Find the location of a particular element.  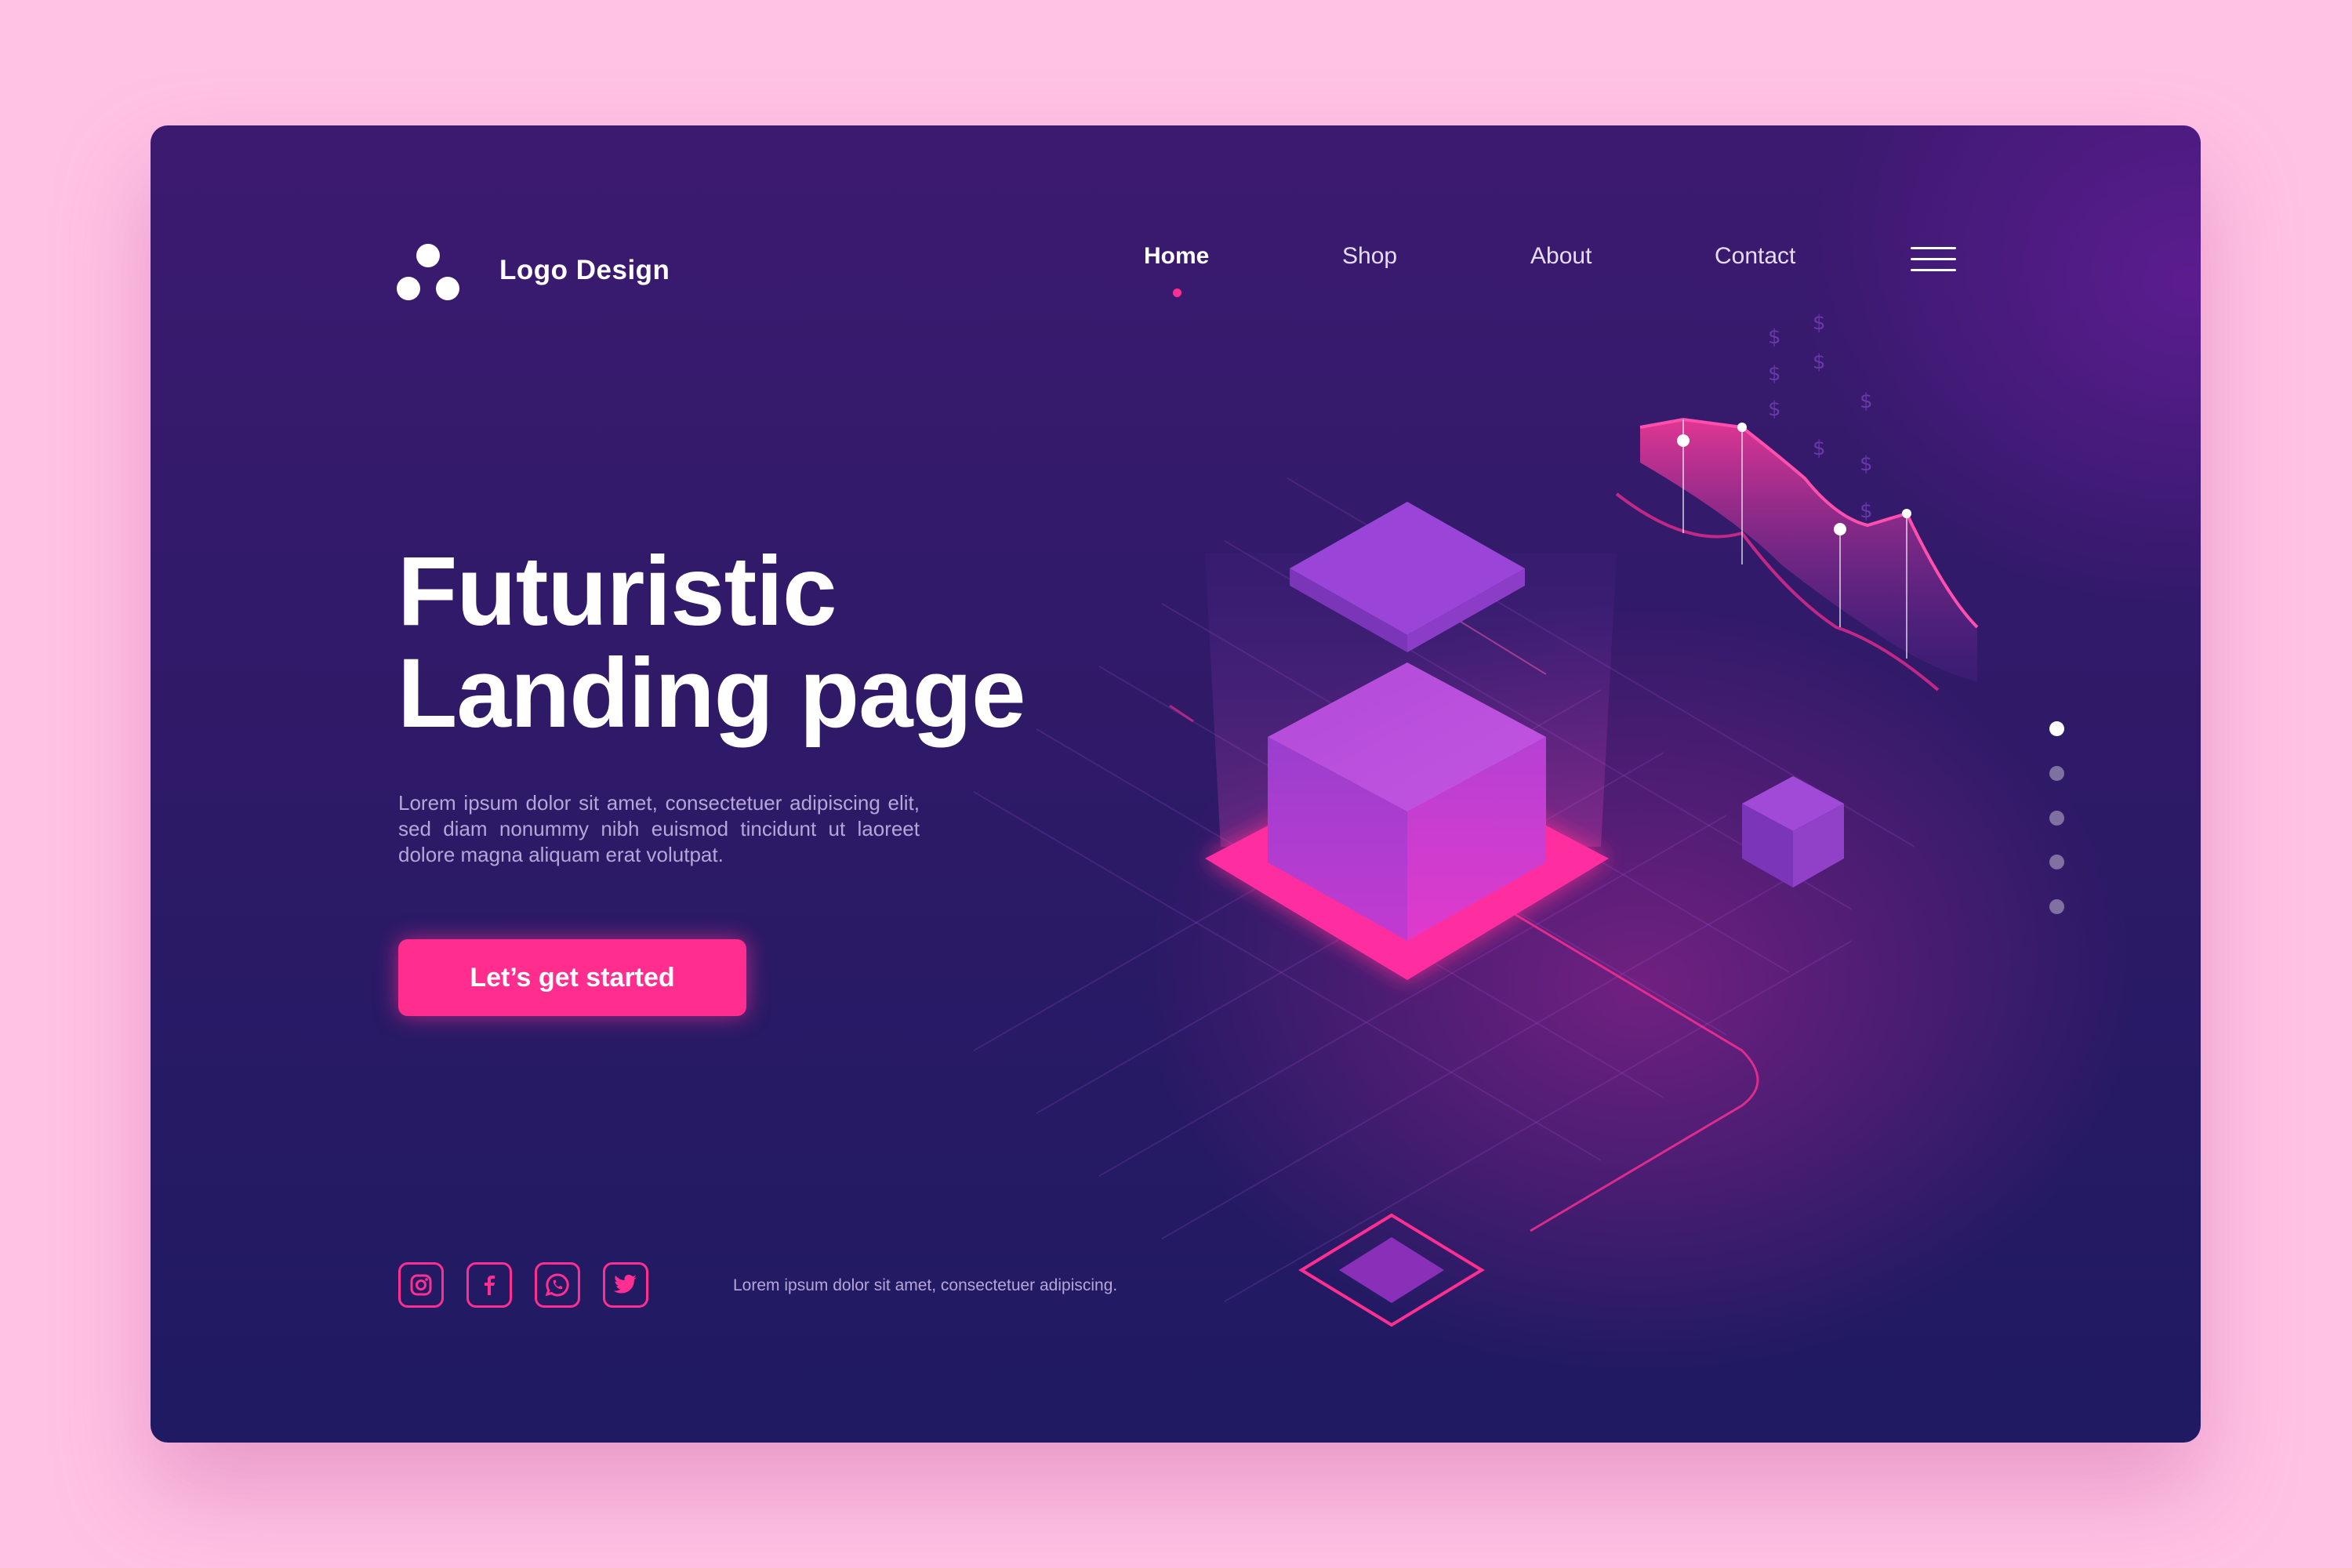

hero-title-line1: Futuristic is located at coordinates (617, 591).